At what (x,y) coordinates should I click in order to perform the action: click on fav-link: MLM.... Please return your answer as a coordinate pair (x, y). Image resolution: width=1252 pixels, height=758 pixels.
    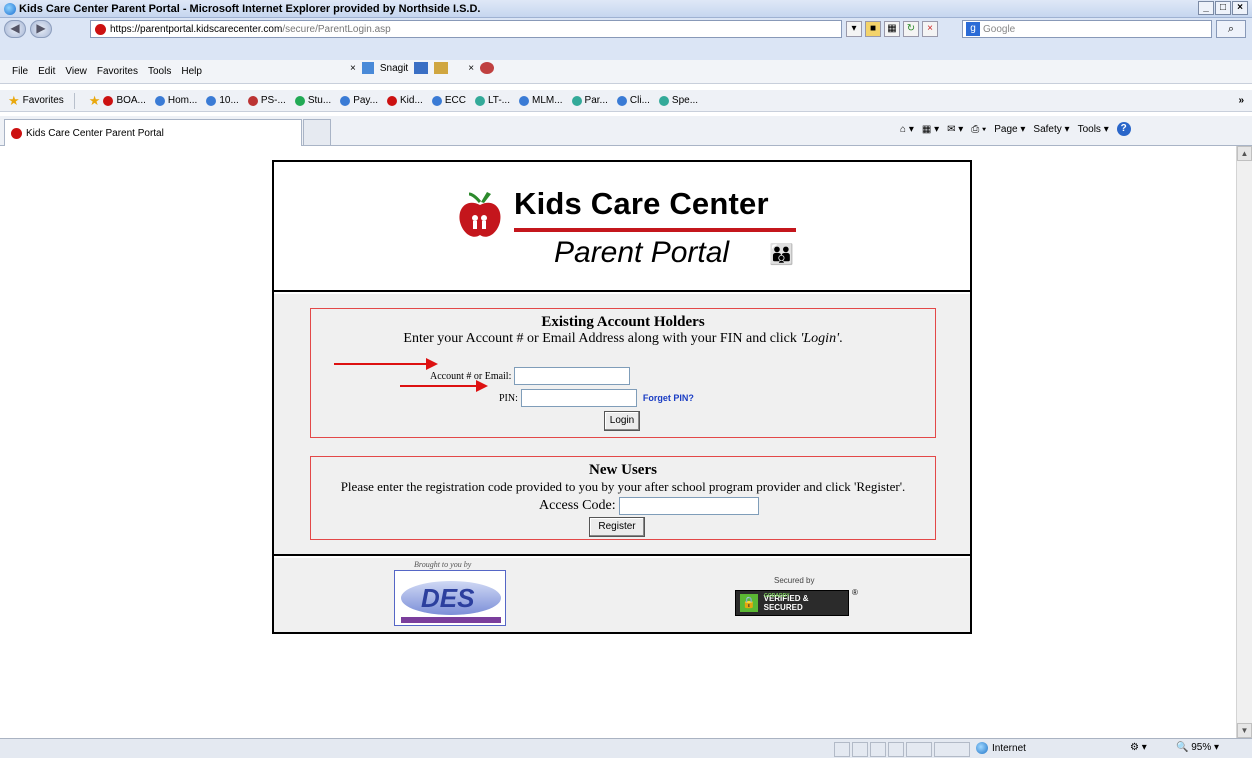
    Looking at the image, I should click on (540, 100).